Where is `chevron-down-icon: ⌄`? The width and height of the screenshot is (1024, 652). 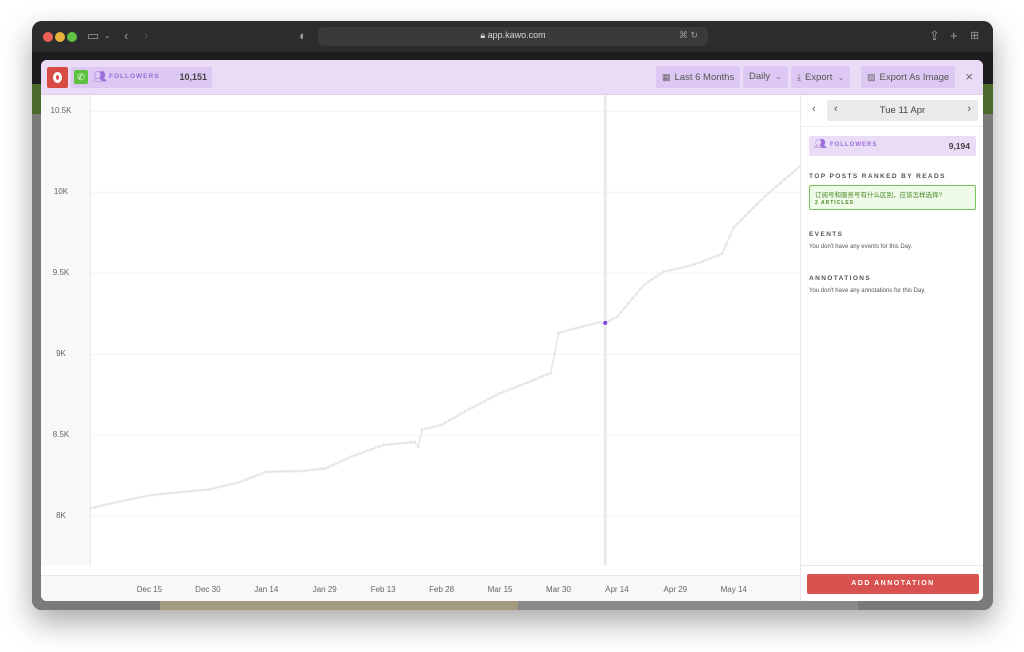
chevron-down-icon: ⌄ is located at coordinates (107, 36).